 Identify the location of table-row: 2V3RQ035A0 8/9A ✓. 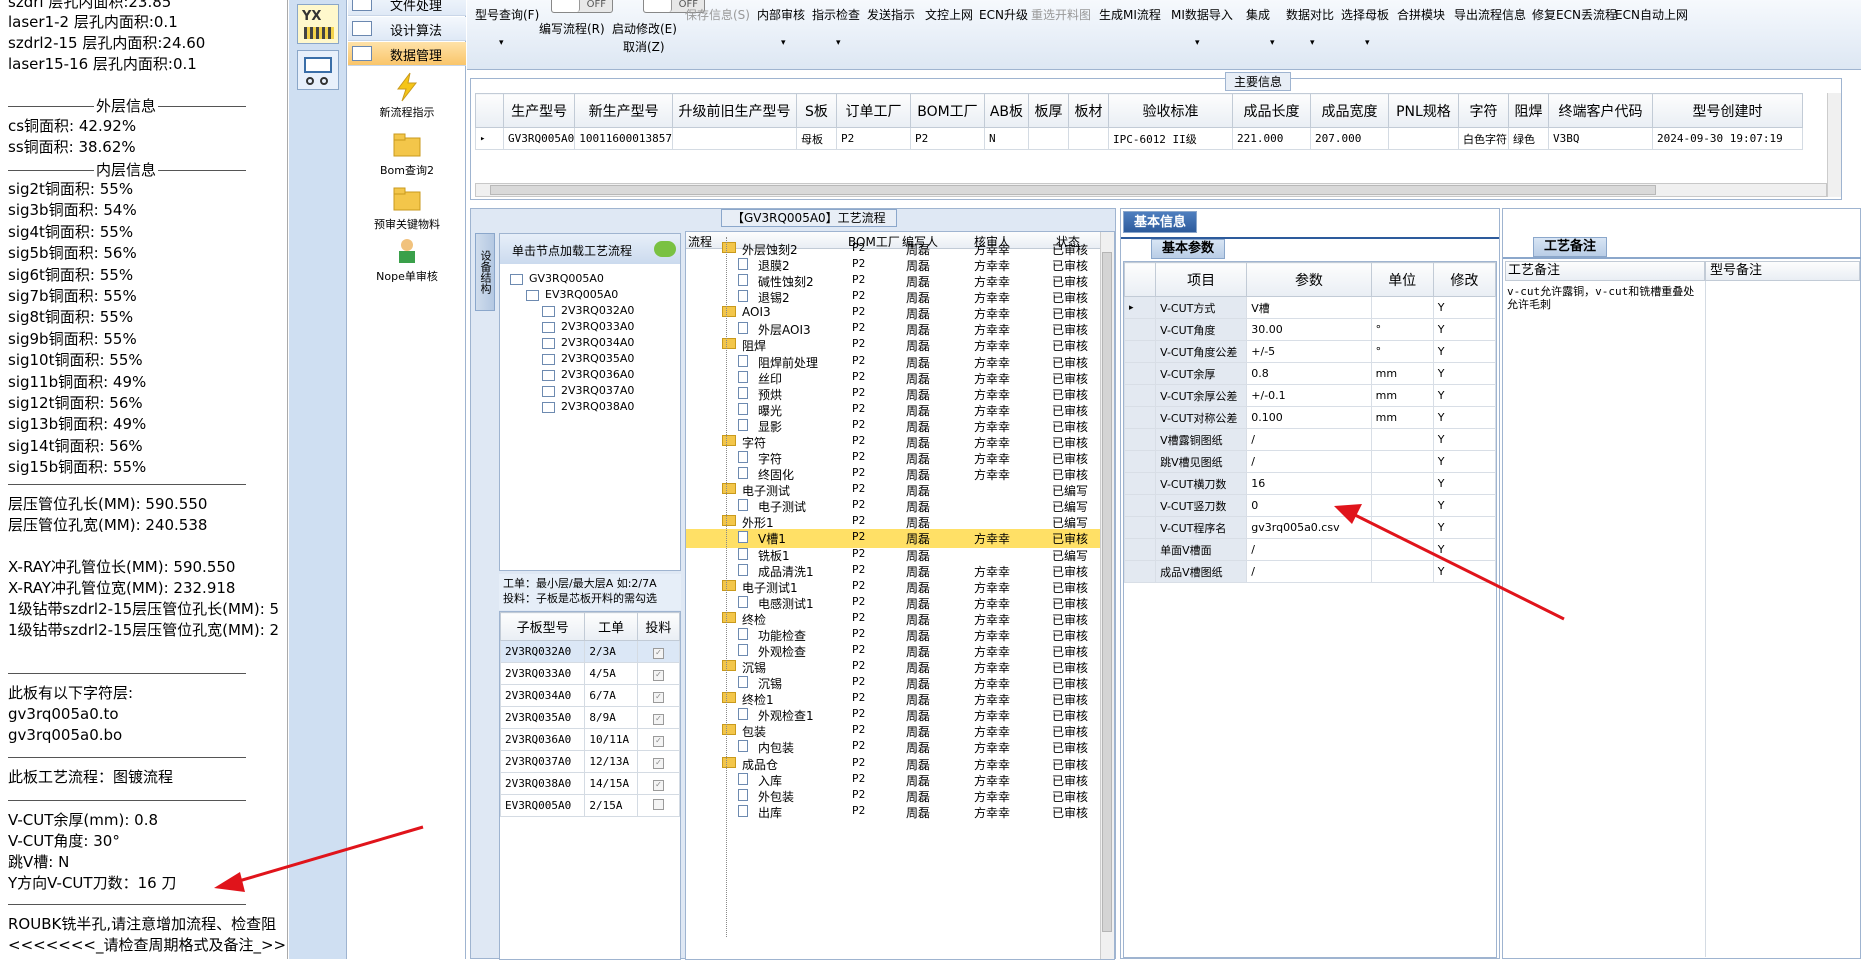
(590, 717).